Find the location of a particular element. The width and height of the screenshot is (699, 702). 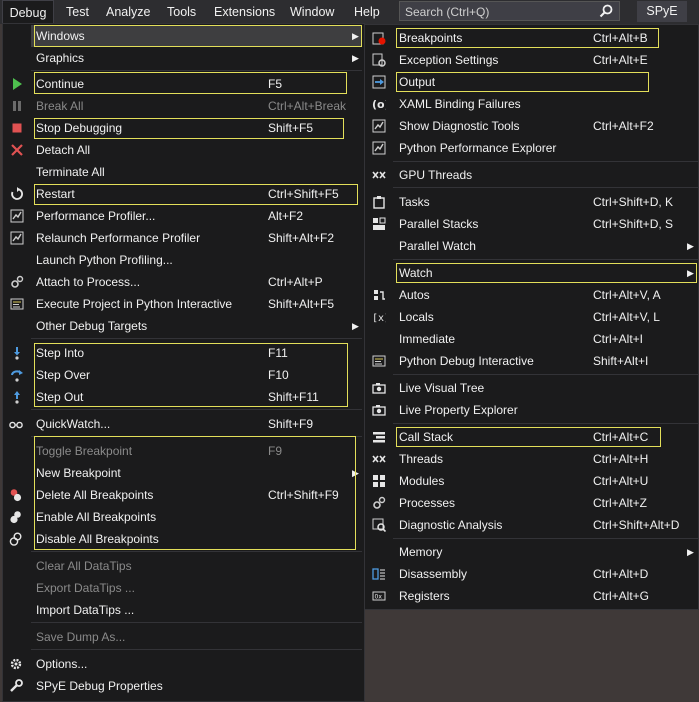

autos-icon is located at coordinates (379, 295).